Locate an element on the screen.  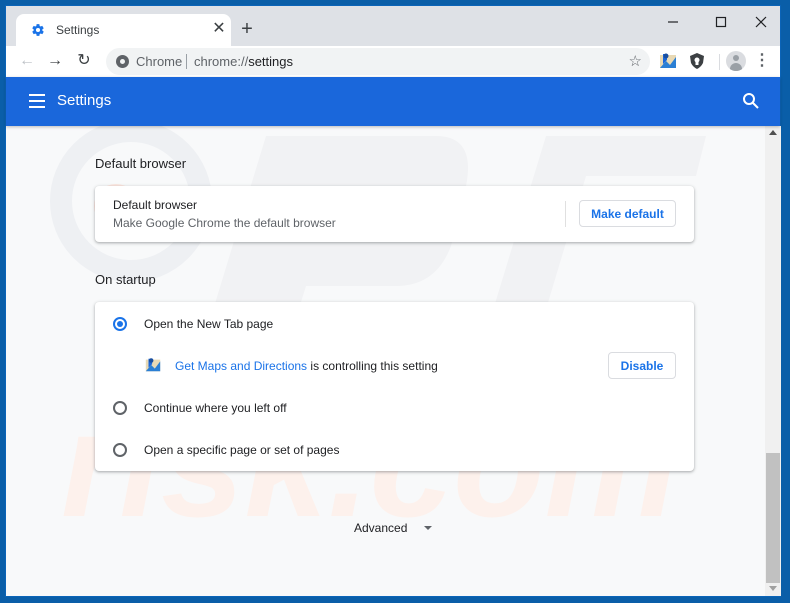
default-browser-row-title: Default browser is located at coordinates (155, 205).